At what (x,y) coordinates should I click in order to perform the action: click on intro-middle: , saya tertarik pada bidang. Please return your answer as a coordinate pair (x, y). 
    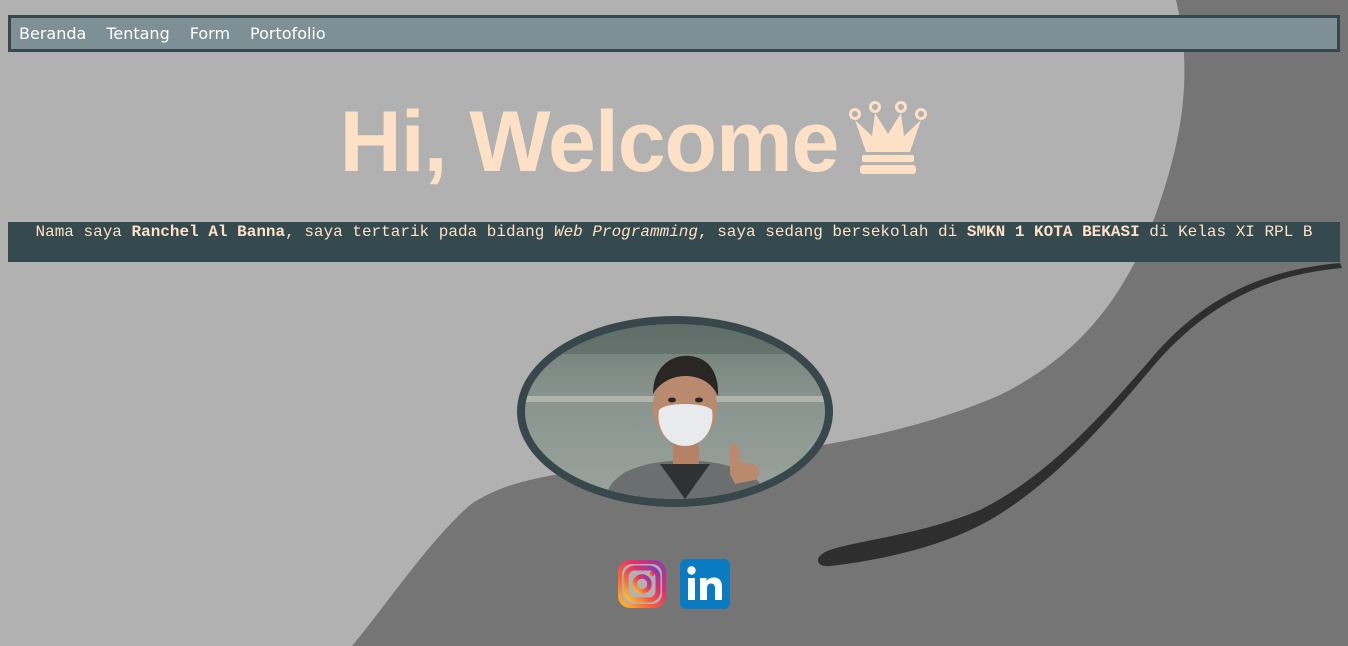
    Looking at the image, I should click on (419, 232).